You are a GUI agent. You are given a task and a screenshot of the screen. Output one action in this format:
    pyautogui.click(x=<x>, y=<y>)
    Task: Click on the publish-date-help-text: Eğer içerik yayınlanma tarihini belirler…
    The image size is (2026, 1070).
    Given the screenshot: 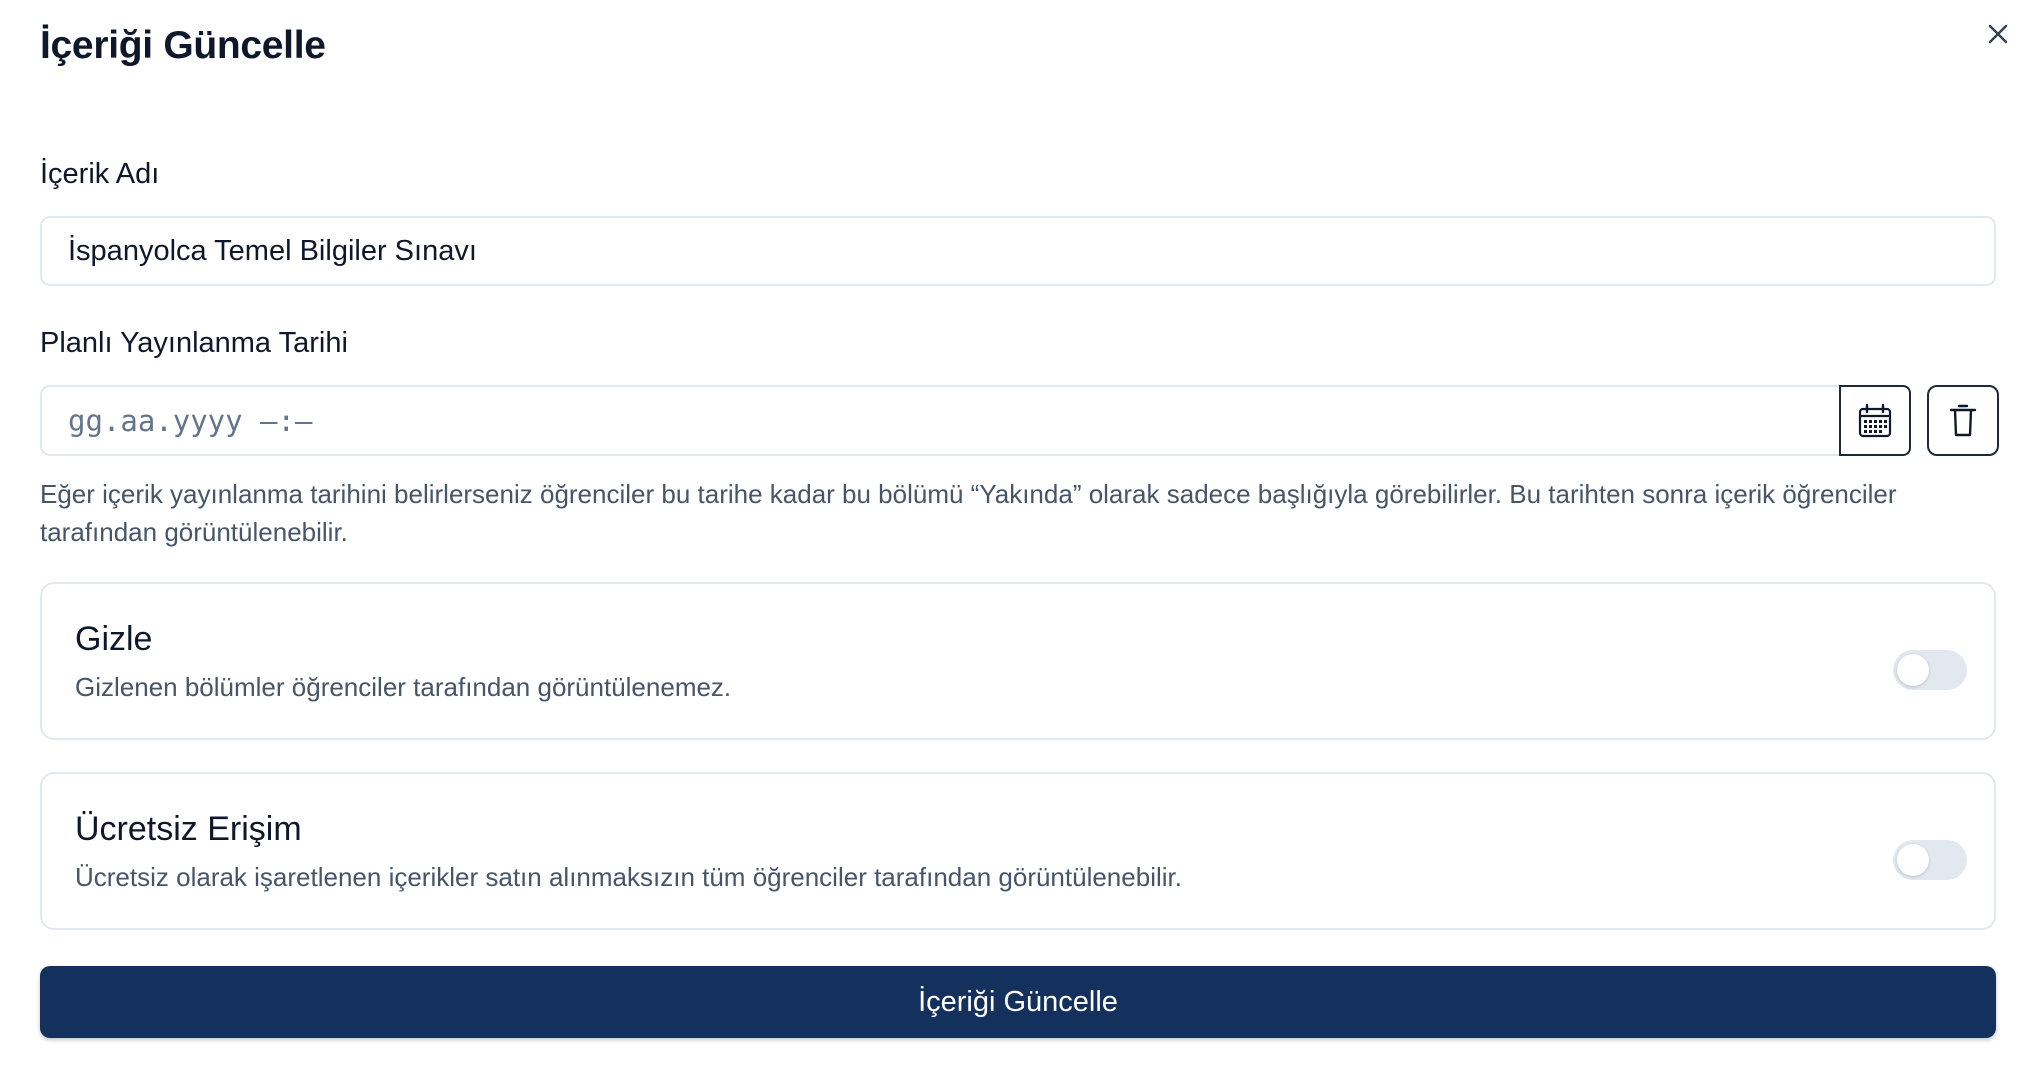 What is the action you would take?
    pyautogui.click(x=968, y=513)
    